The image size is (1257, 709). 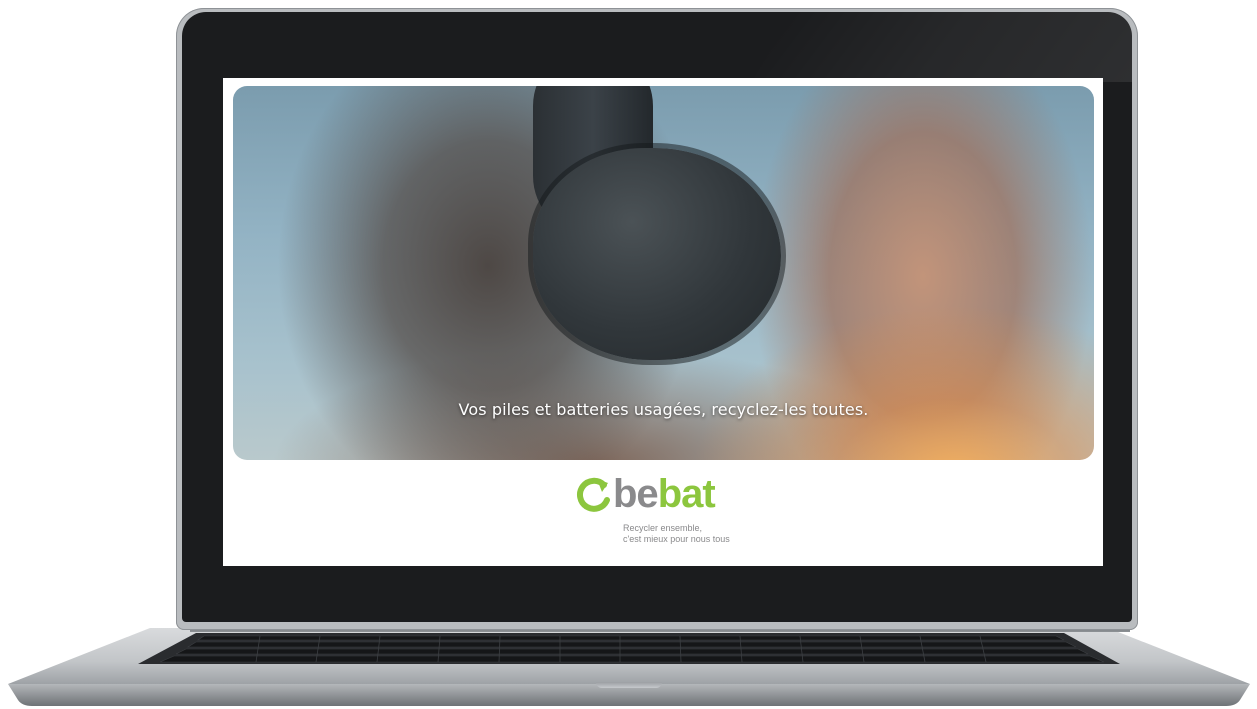 I want to click on brand-wordmark: bebat, so click(x=664, y=494).